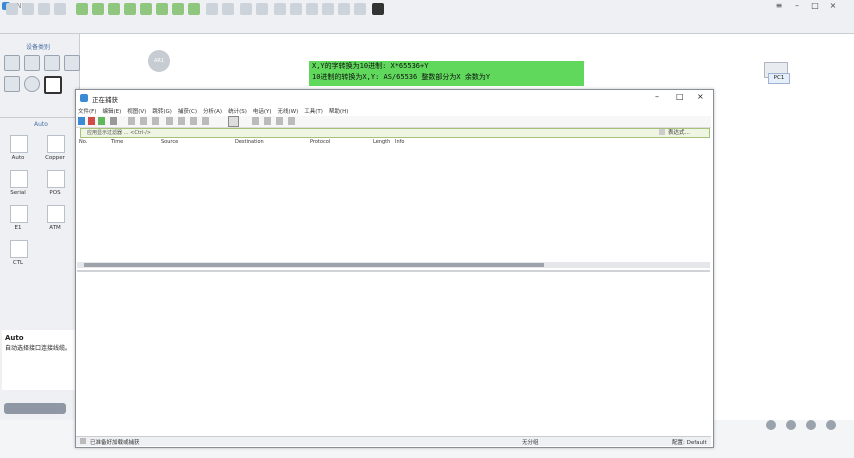 The width and height of the screenshot is (854, 458). What do you see at coordinates (32, 63) in the screenshot?
I see `switch-category-icon` at bounding box center [32, 63].